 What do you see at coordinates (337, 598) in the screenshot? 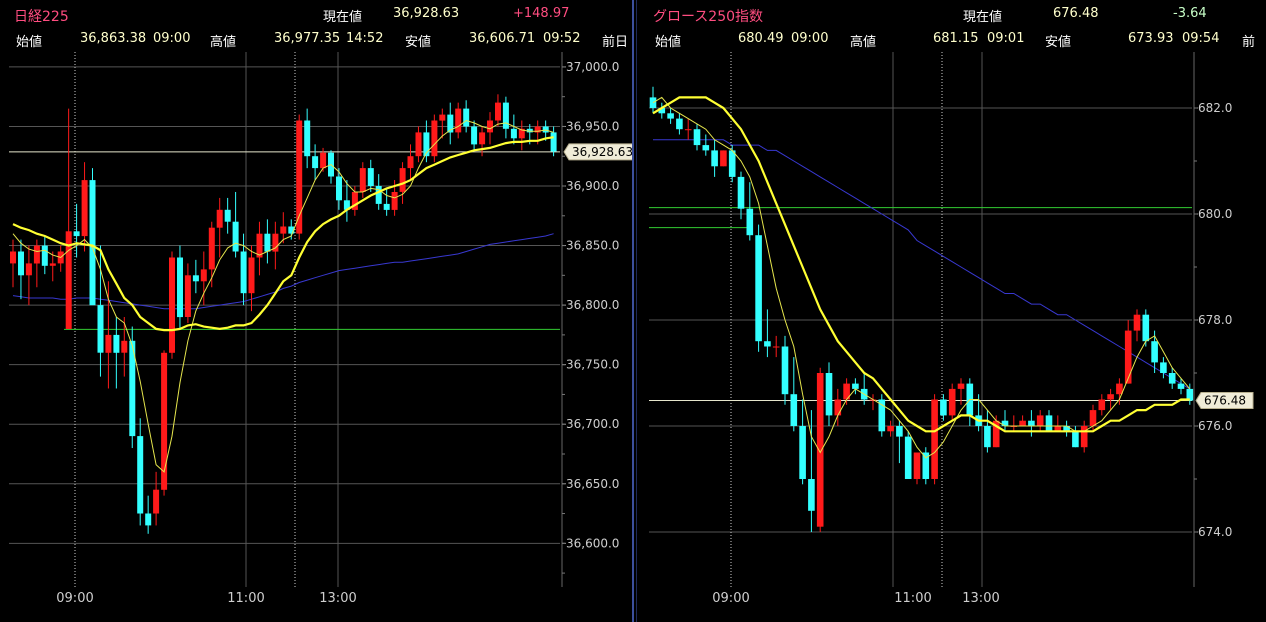
I see `x-tick-label: 13:00` at bounding box center [337, 598].